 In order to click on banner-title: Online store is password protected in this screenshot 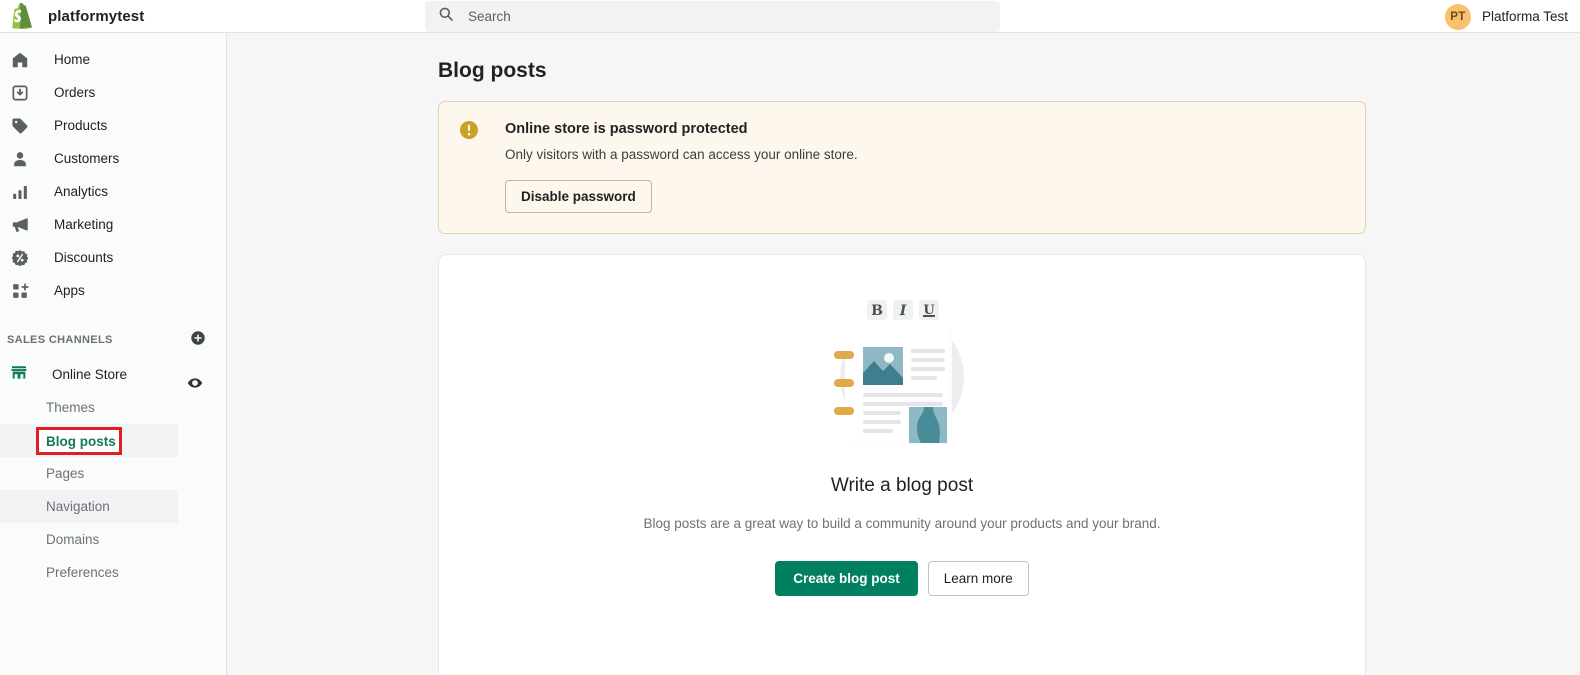, I will do `click(626, 129)`.